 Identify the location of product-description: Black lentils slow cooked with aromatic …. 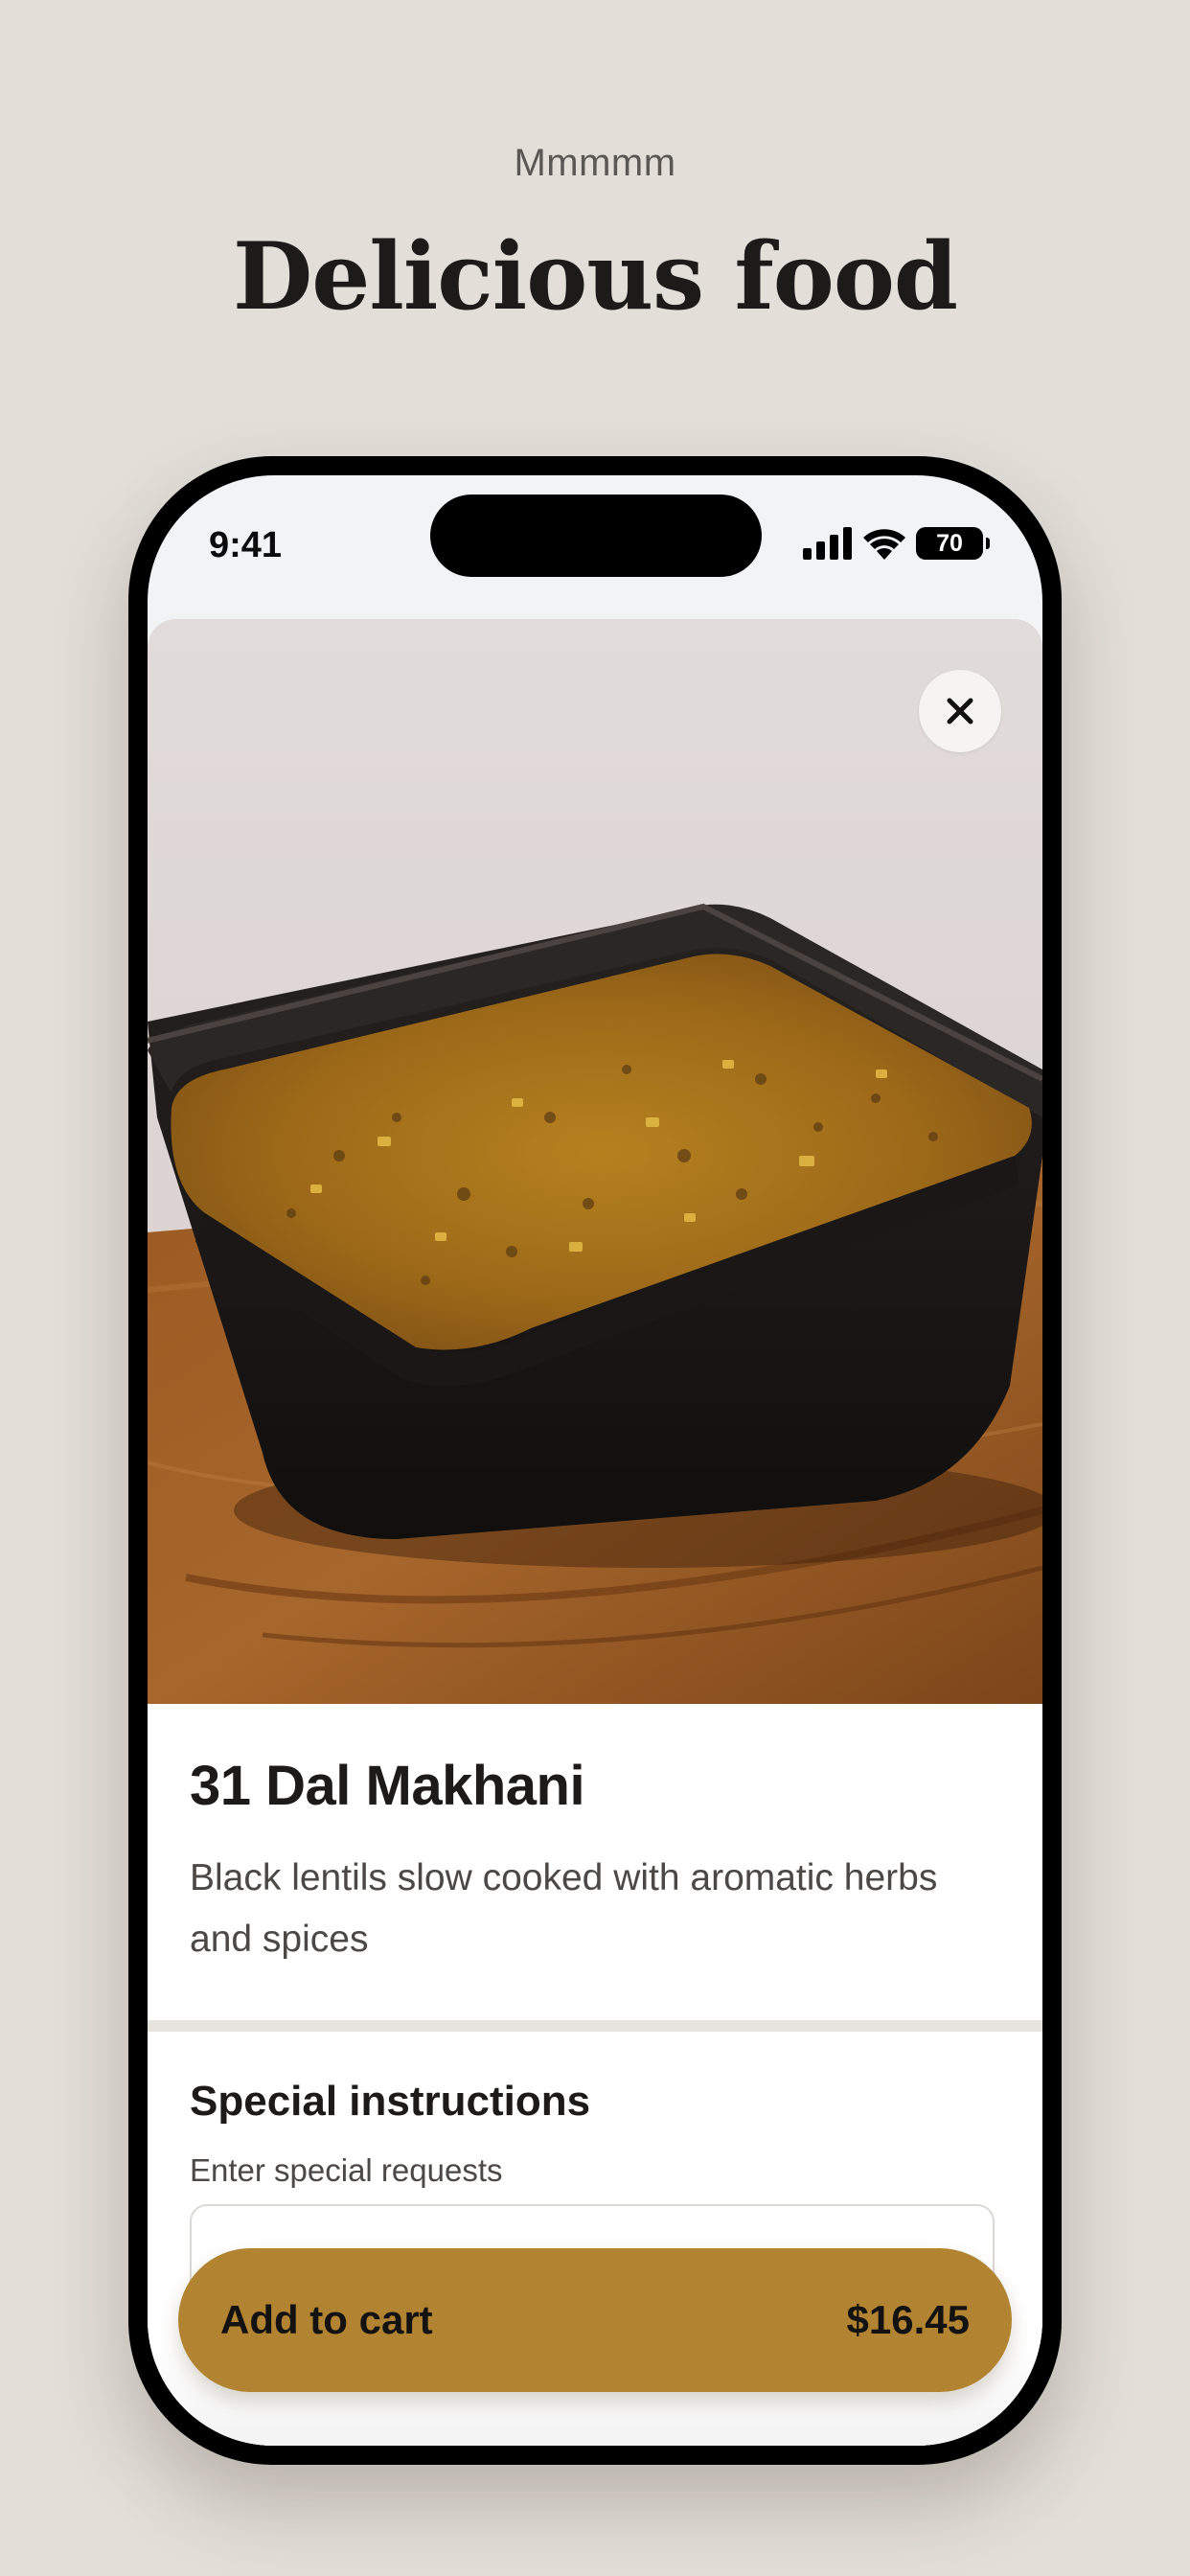
(564, 1908).